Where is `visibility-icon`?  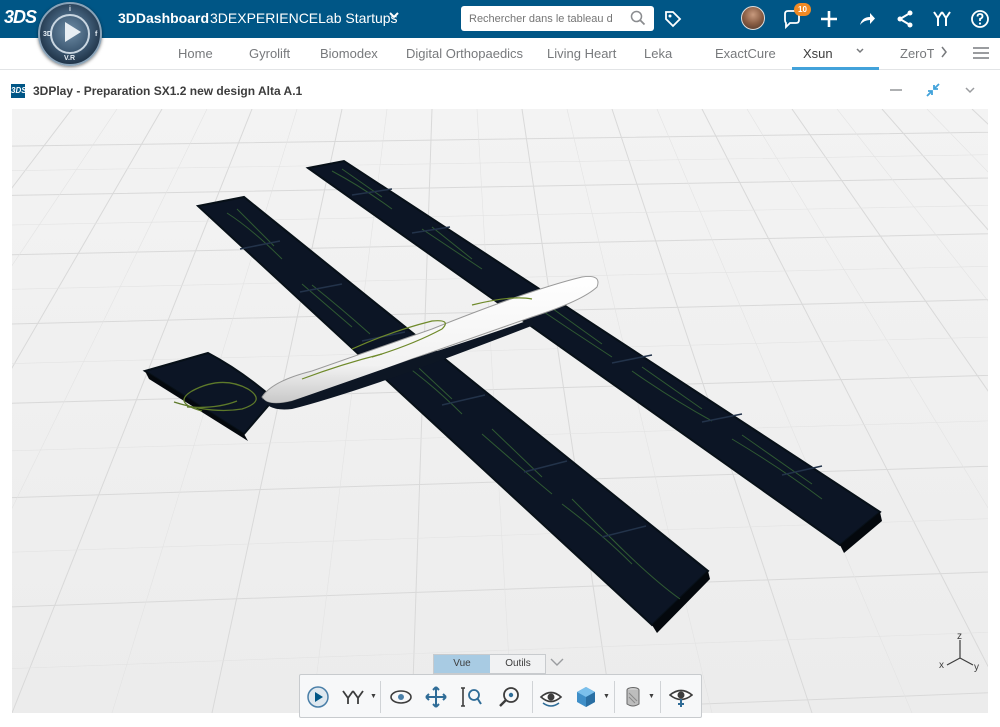
visibility-icon is located at coordinates (681, 697).